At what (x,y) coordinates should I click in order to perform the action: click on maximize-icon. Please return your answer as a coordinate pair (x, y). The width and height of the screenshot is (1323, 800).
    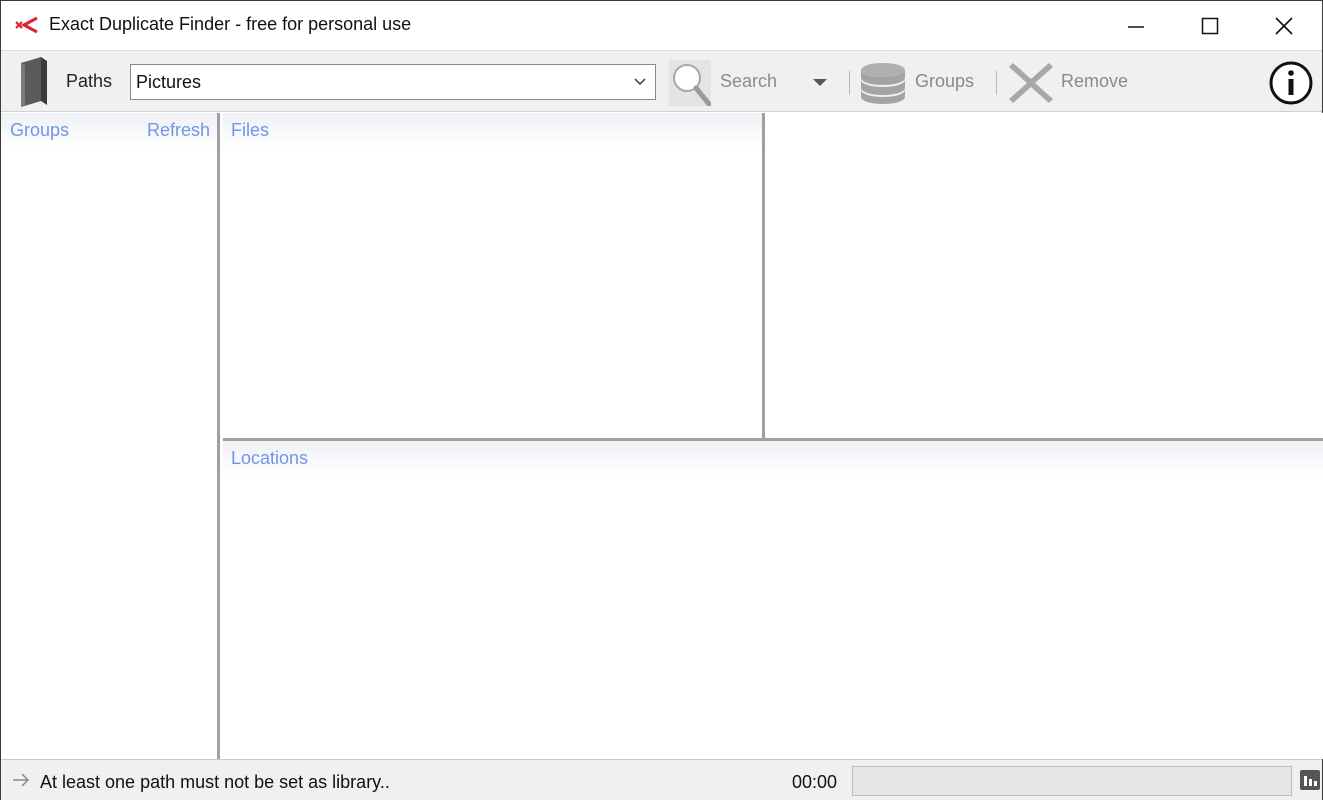
    Looking at the image, I should click on (1210, 25).